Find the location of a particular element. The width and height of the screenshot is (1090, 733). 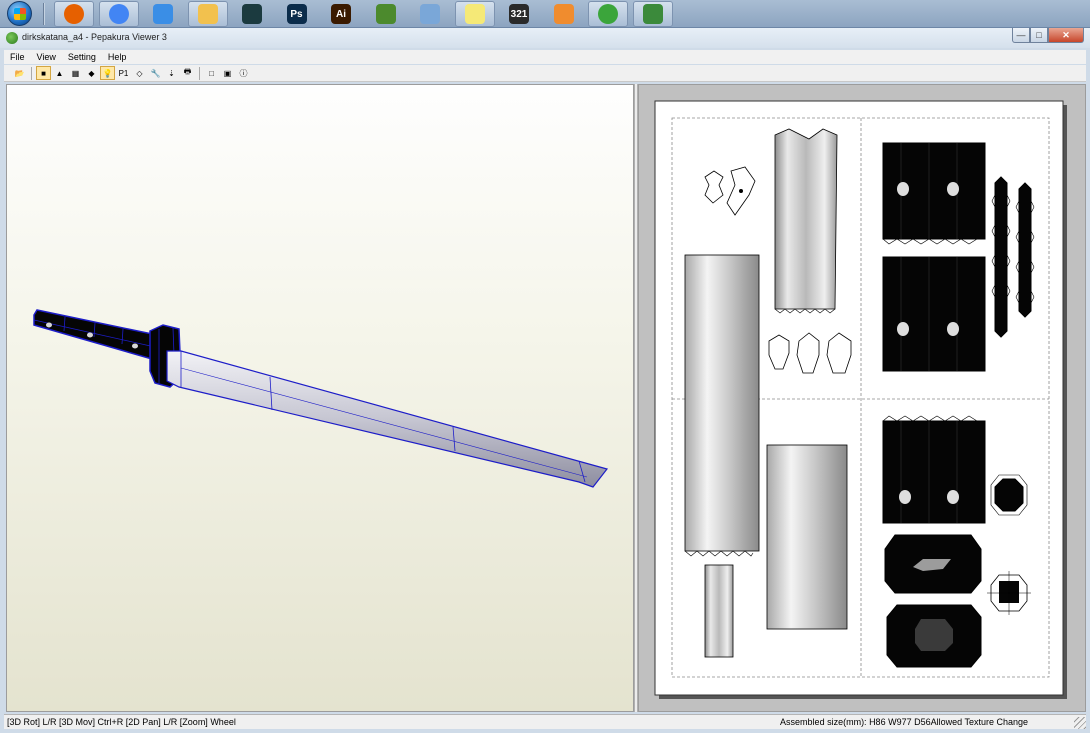

maximize-button: □ is located at coordinates (1039, 35).